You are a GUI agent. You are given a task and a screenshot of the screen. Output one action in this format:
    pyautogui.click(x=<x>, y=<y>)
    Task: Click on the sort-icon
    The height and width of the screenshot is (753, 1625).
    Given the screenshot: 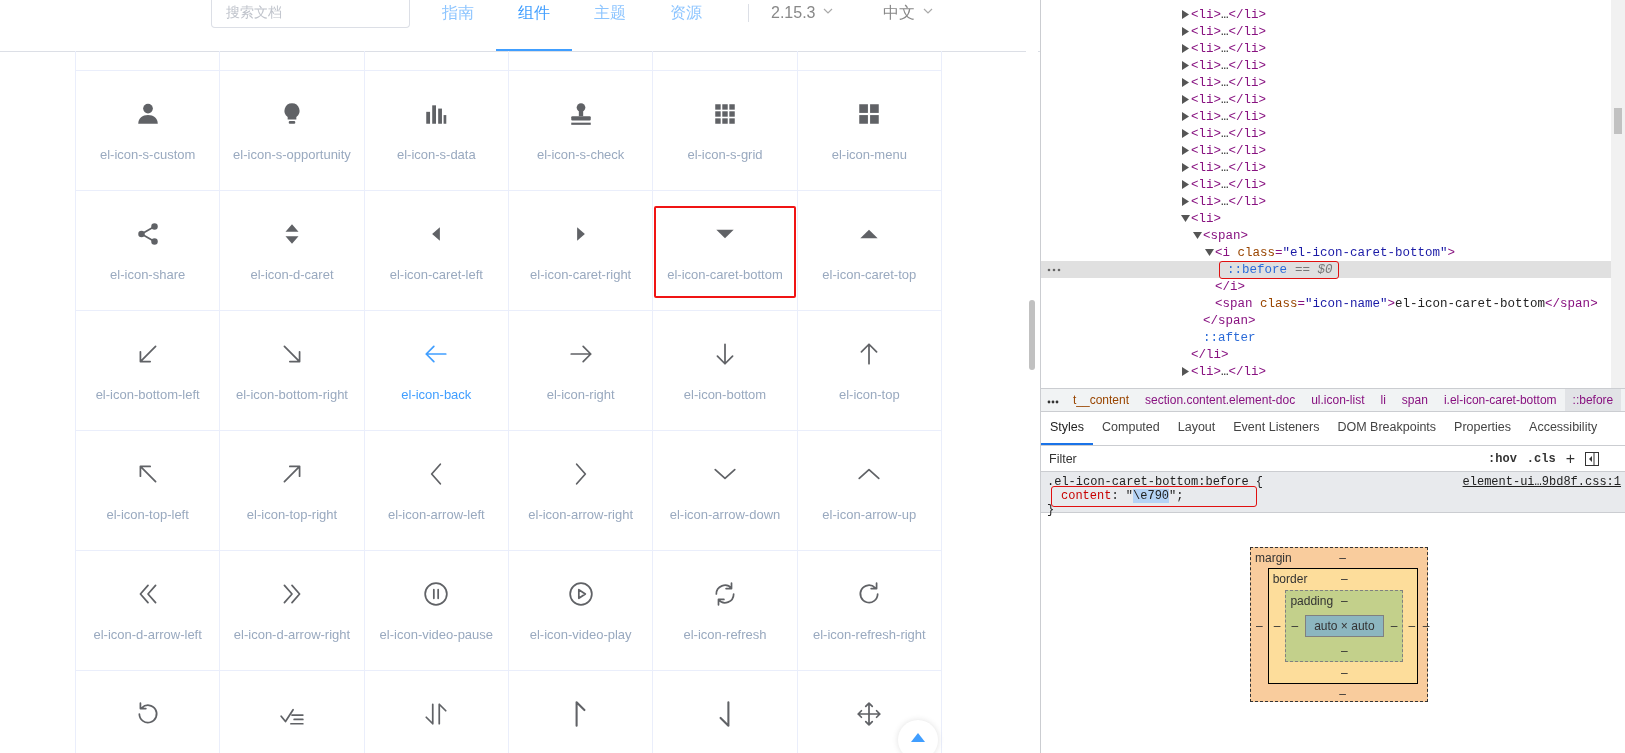 What is the action you would take?
    pyautogui.click(x=436, y=714)
    